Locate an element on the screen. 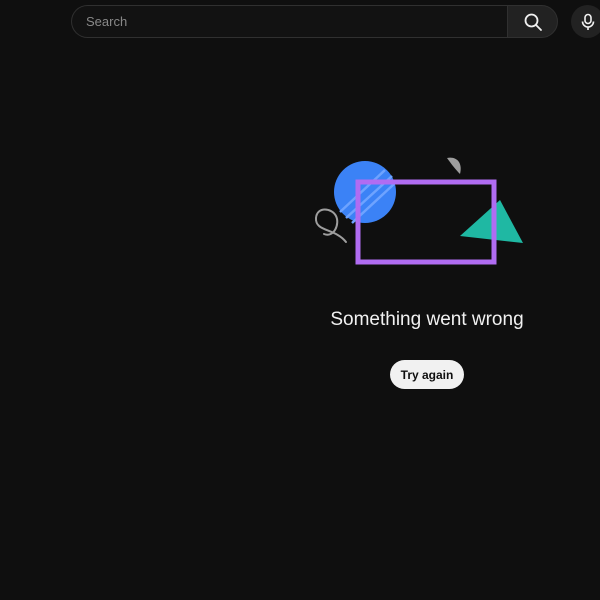 The width and height of the screenshot is (600, 600). search-button is located at coordinates (532, 21).